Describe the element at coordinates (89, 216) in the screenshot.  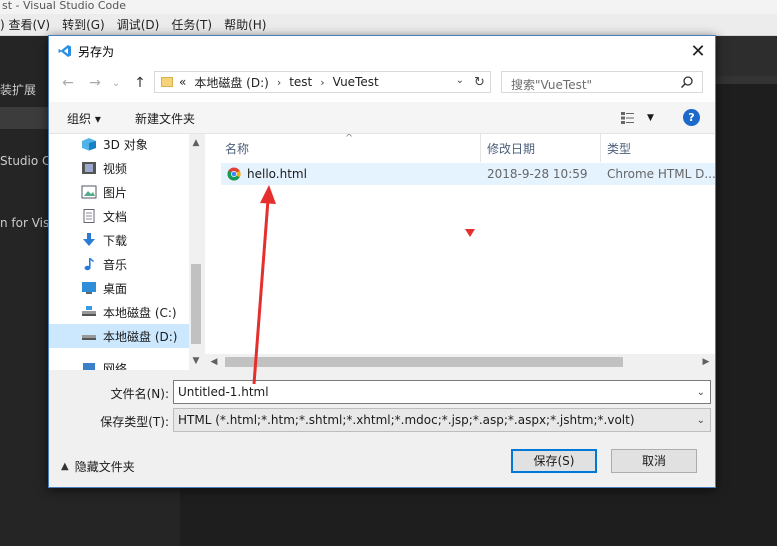
I see `documents-icon` at that location.